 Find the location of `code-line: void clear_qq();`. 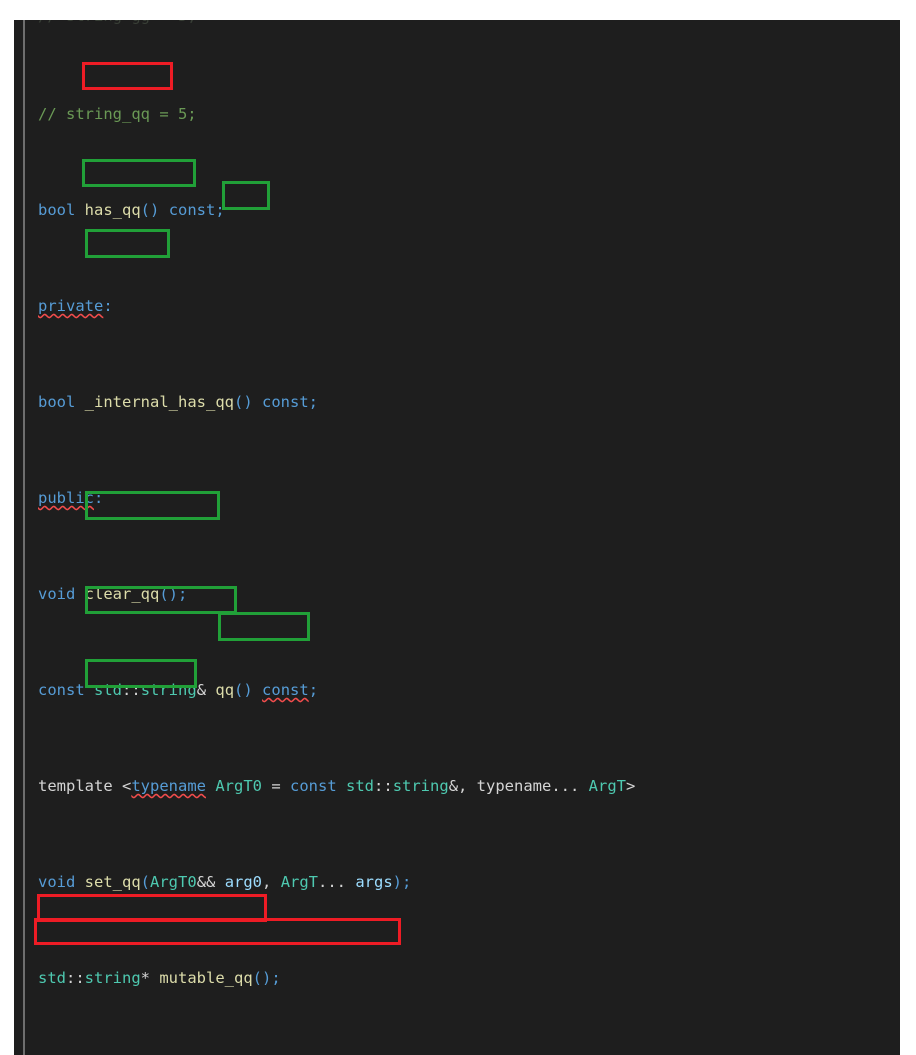

code-line: void clear_qq(); is located at coordinates (469, 594).